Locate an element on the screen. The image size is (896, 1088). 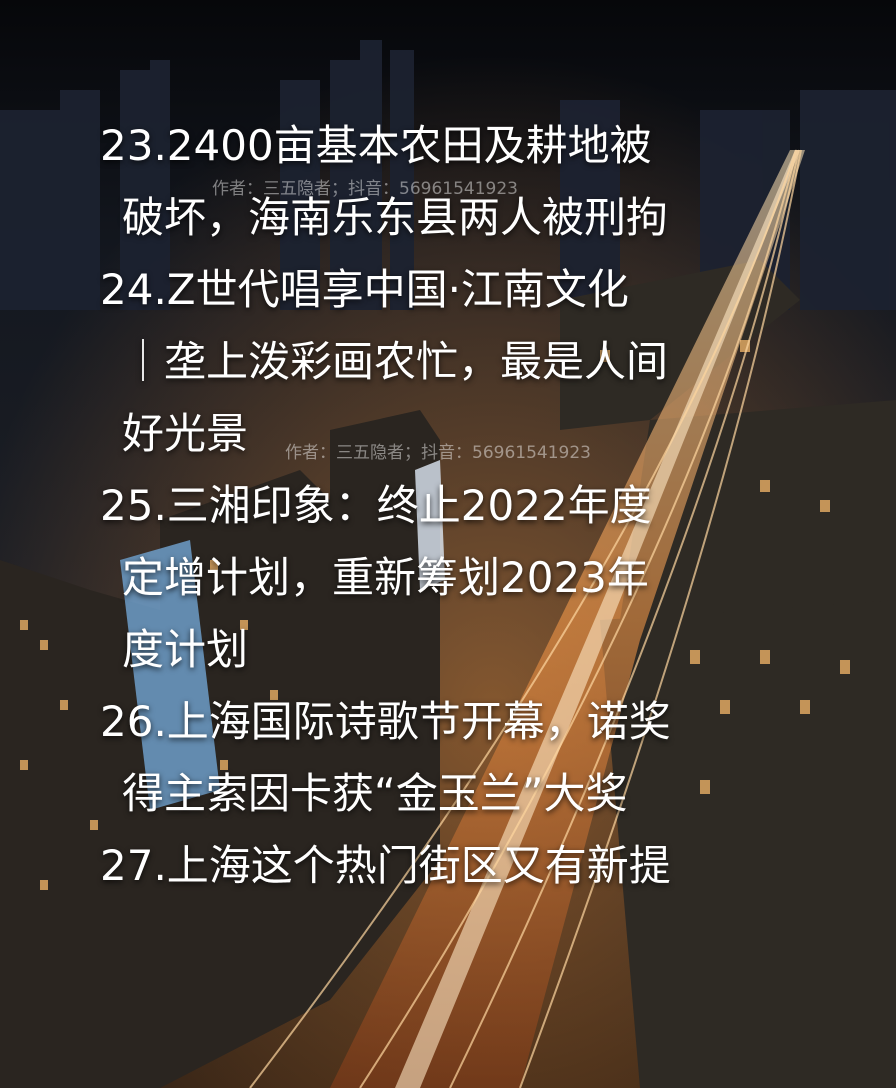
headline-line: 26.上海国际诗歌节开幕，诺奖 is located at coordinates (385, 721).